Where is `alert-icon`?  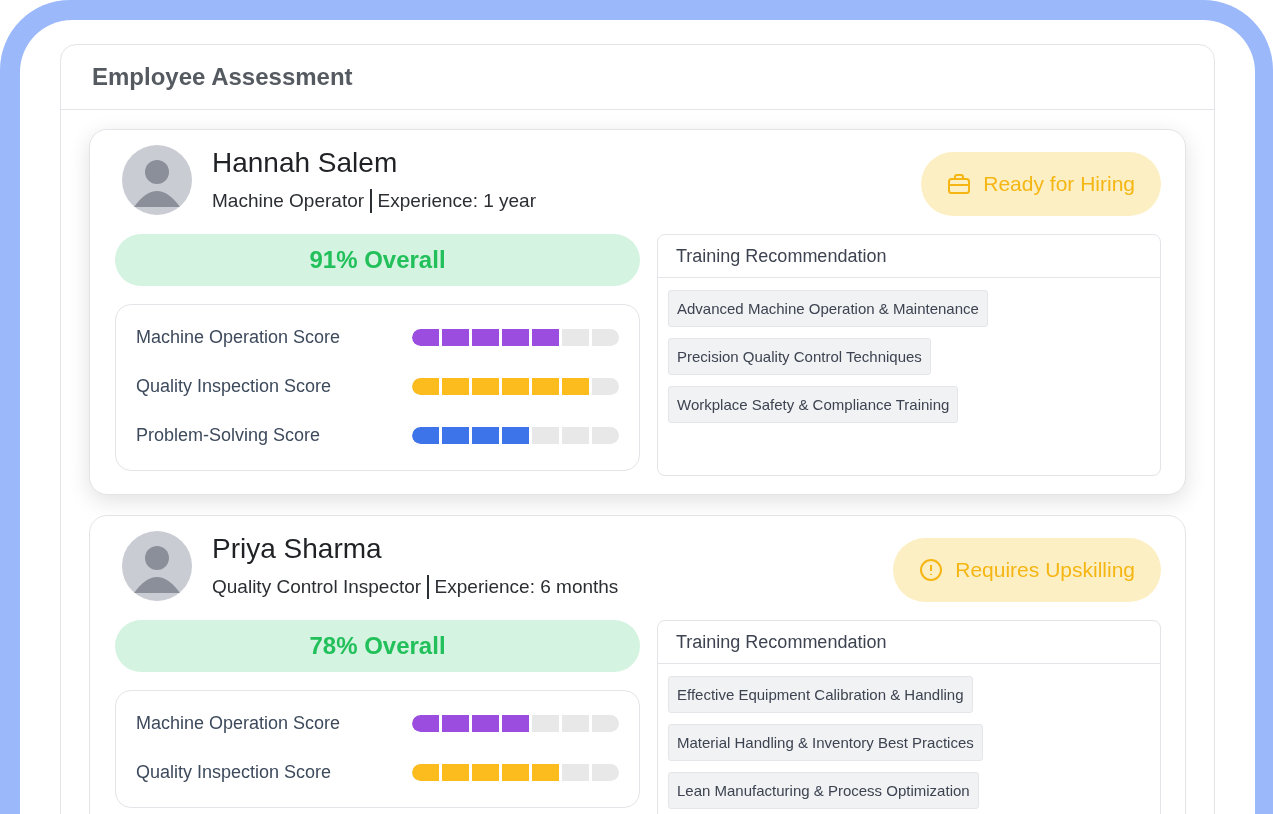
alert-icon is located at coordinates (931, 570).